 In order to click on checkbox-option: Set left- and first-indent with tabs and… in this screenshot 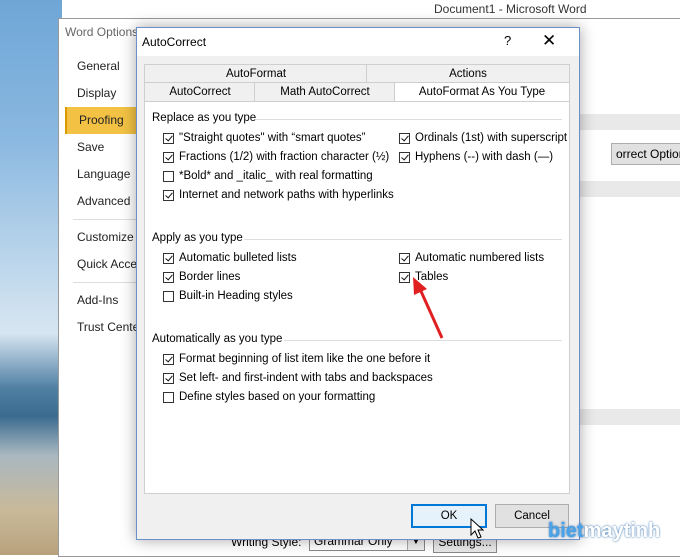, I will do `click(298, 378)`.